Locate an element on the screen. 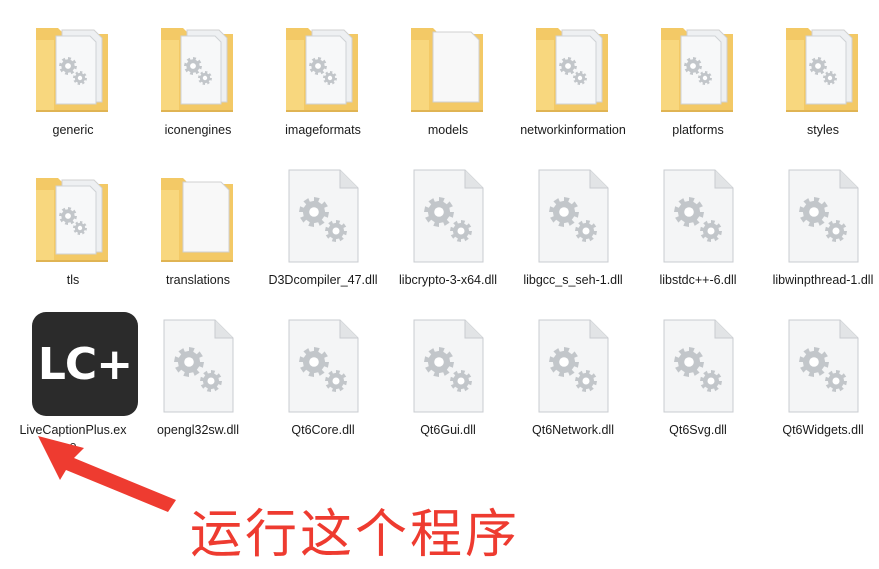 The height and width of the screenshot is (569, 879). folder-item-networkinformation: networkinformation is located at coordinates (573, 78).